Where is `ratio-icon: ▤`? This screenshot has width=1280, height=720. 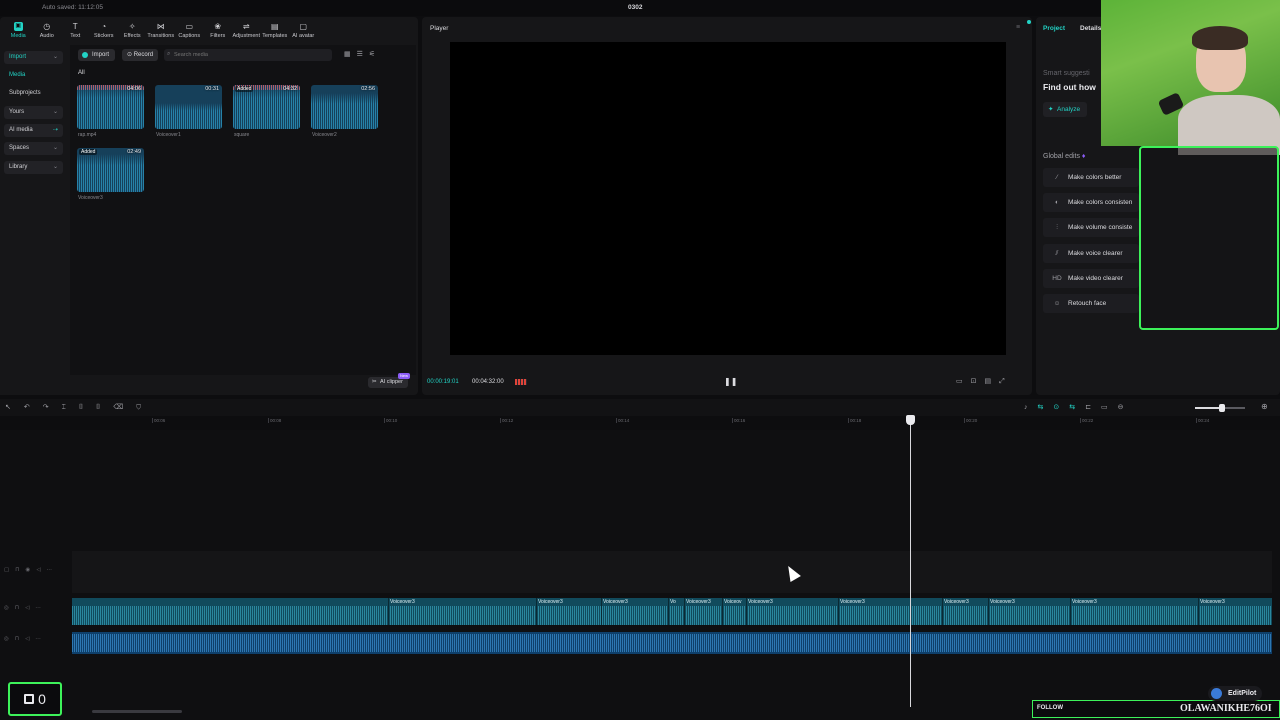
ratio-icon: ▤ is located at coordinates (992, 381).